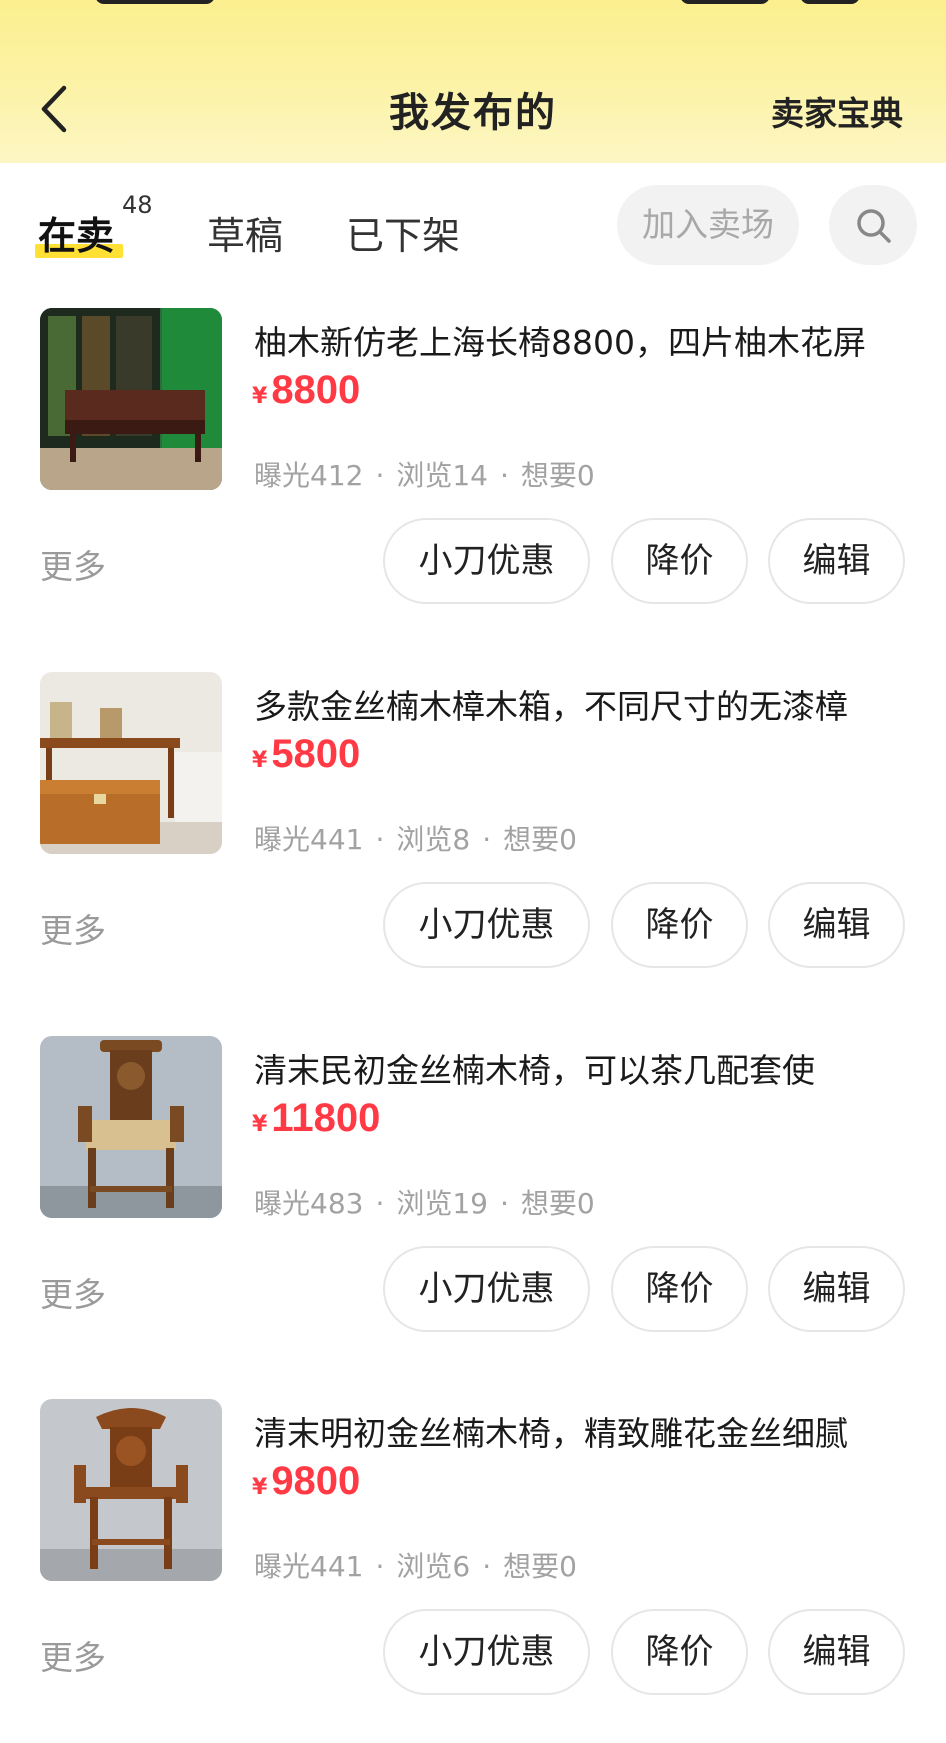 This screenshot has width=946, height=1743. Describe the element at coordinates (551, 706) in the screenshot. I see `item-title: 多款金丝楠木樟木箱，不同尺寸的无漆樟` at that location.